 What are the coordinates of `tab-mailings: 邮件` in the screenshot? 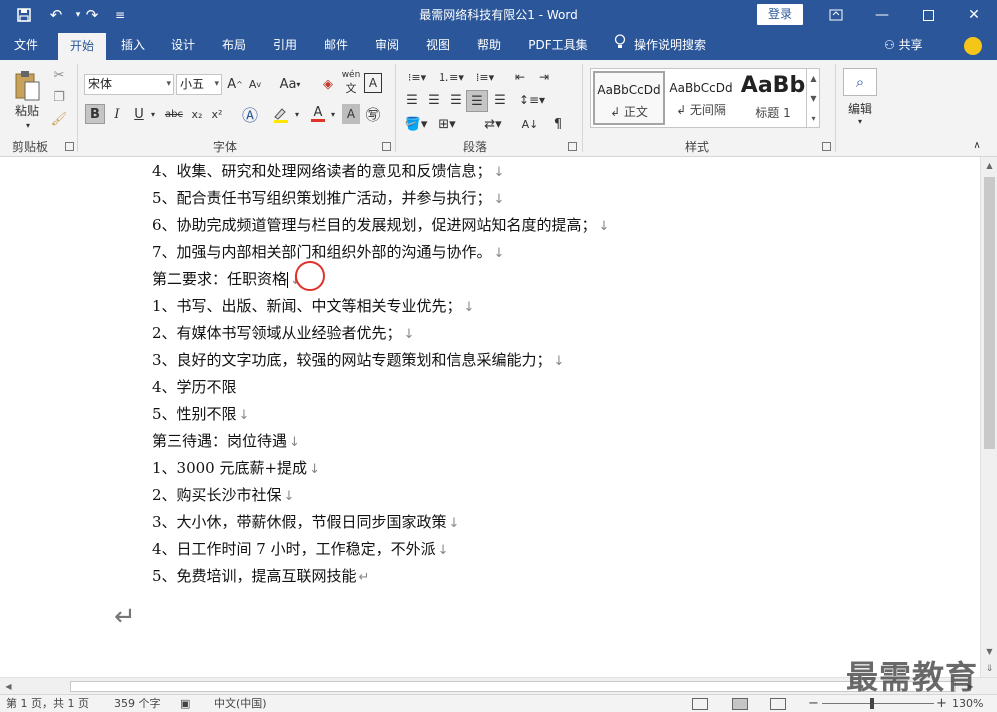 It's located at (336, 45).